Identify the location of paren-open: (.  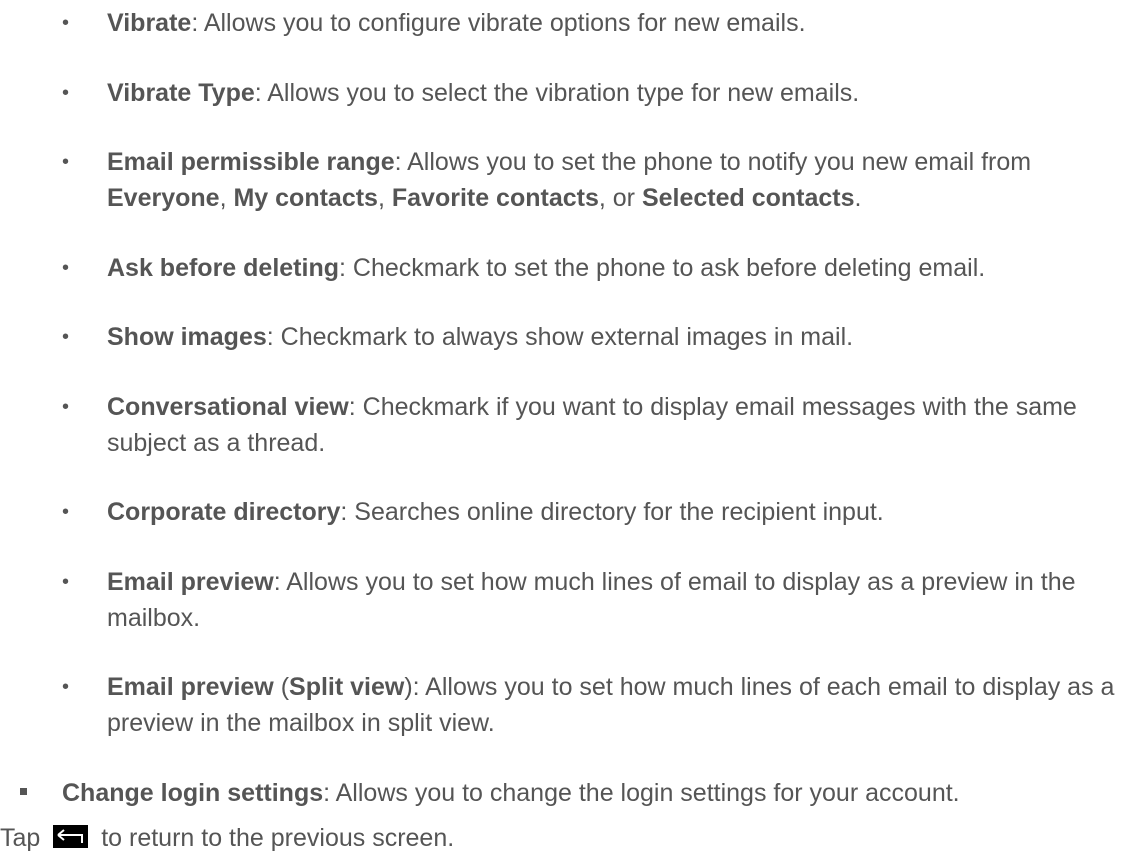
(281, 687).